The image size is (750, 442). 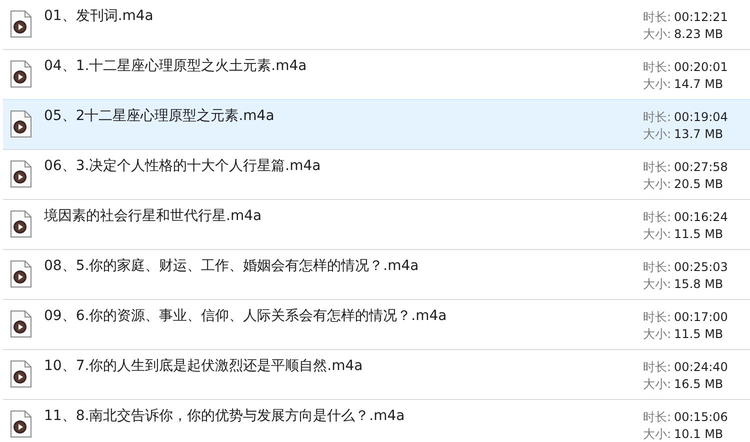 I want to click on duration-value: 00:24:40, so click(x=701, y=367).